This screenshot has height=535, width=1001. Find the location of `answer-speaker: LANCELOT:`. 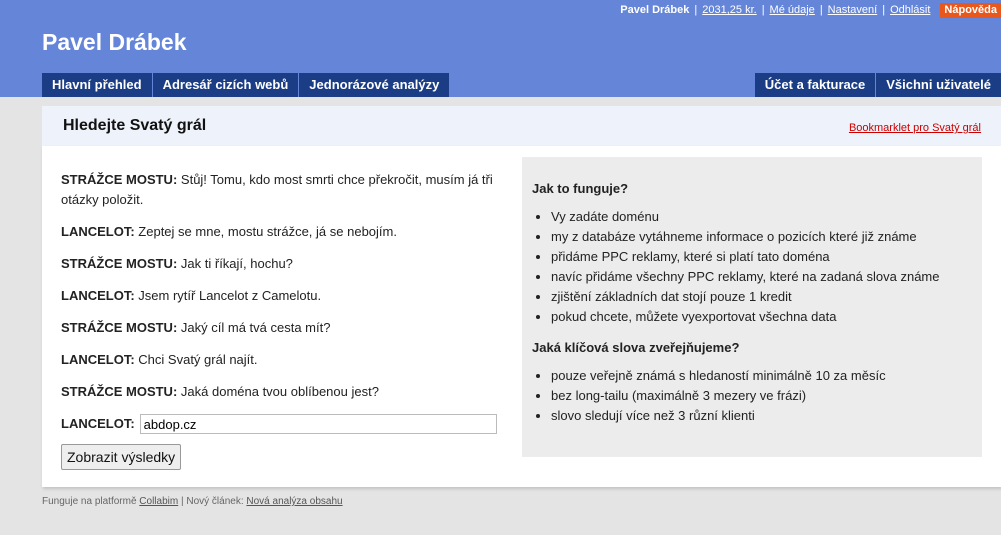

answer-speaker: LANCELOT: is located at coordinates (98, 423).